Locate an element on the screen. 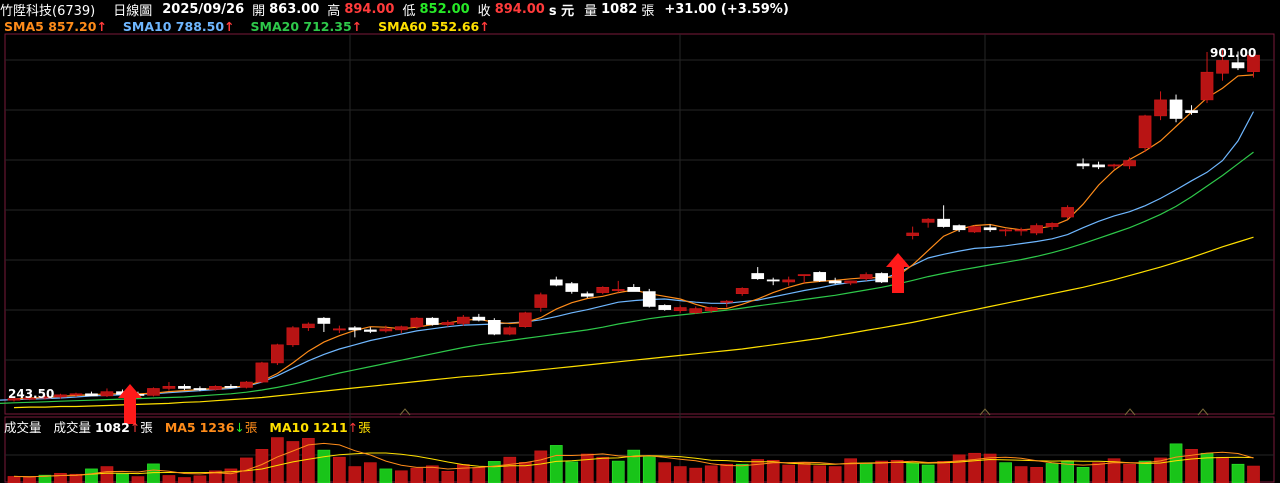  volume-legend-unit: 張 is located at coordinates (146, 427).